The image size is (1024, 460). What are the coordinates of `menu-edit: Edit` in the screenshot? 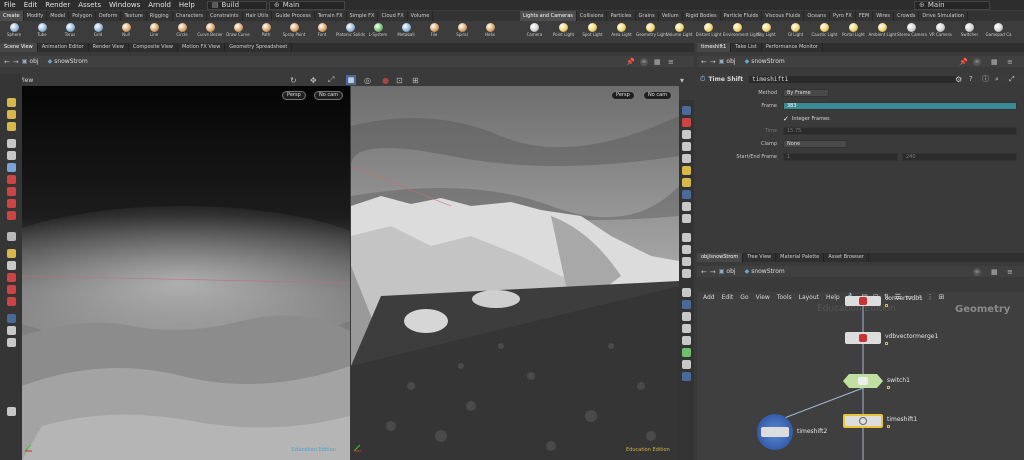 It's located at (31, 5).